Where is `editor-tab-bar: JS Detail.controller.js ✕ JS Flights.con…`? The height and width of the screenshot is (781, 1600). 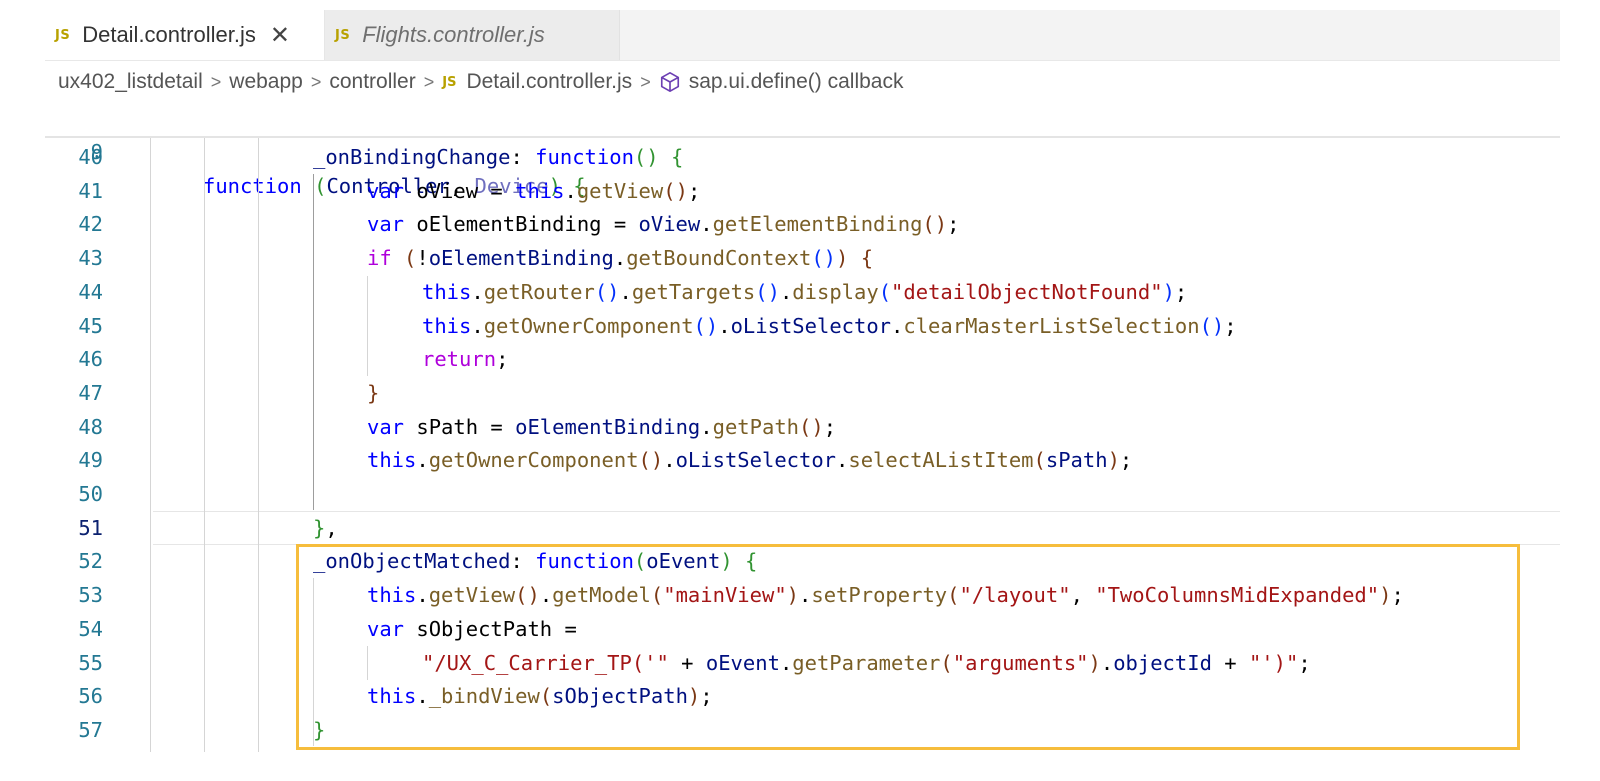
editor-tab-bar: JS Detail.controller.js ✕ JS Flights.con… is located at coordinates (802, 35).